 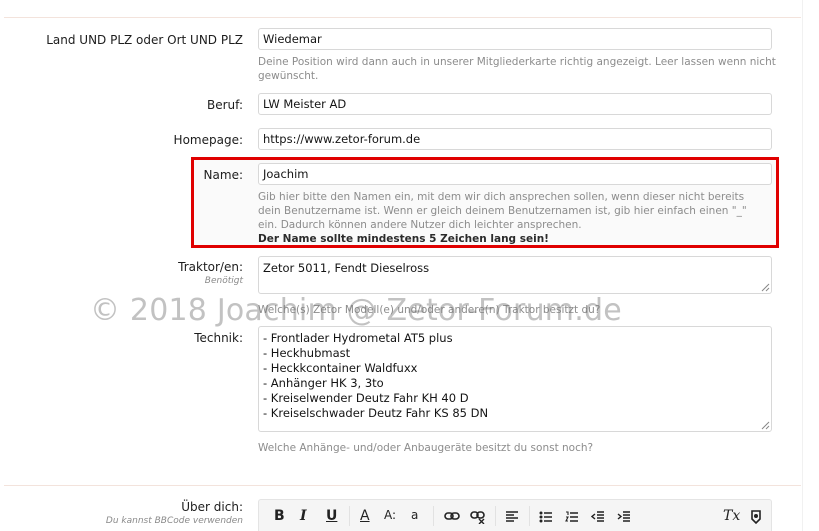 What do you see at coordinates (358, 338) in the screenshot?
I see `technik-line: - Frontlader Hydrometal AT5 plus` at bounding box center [358, 338].